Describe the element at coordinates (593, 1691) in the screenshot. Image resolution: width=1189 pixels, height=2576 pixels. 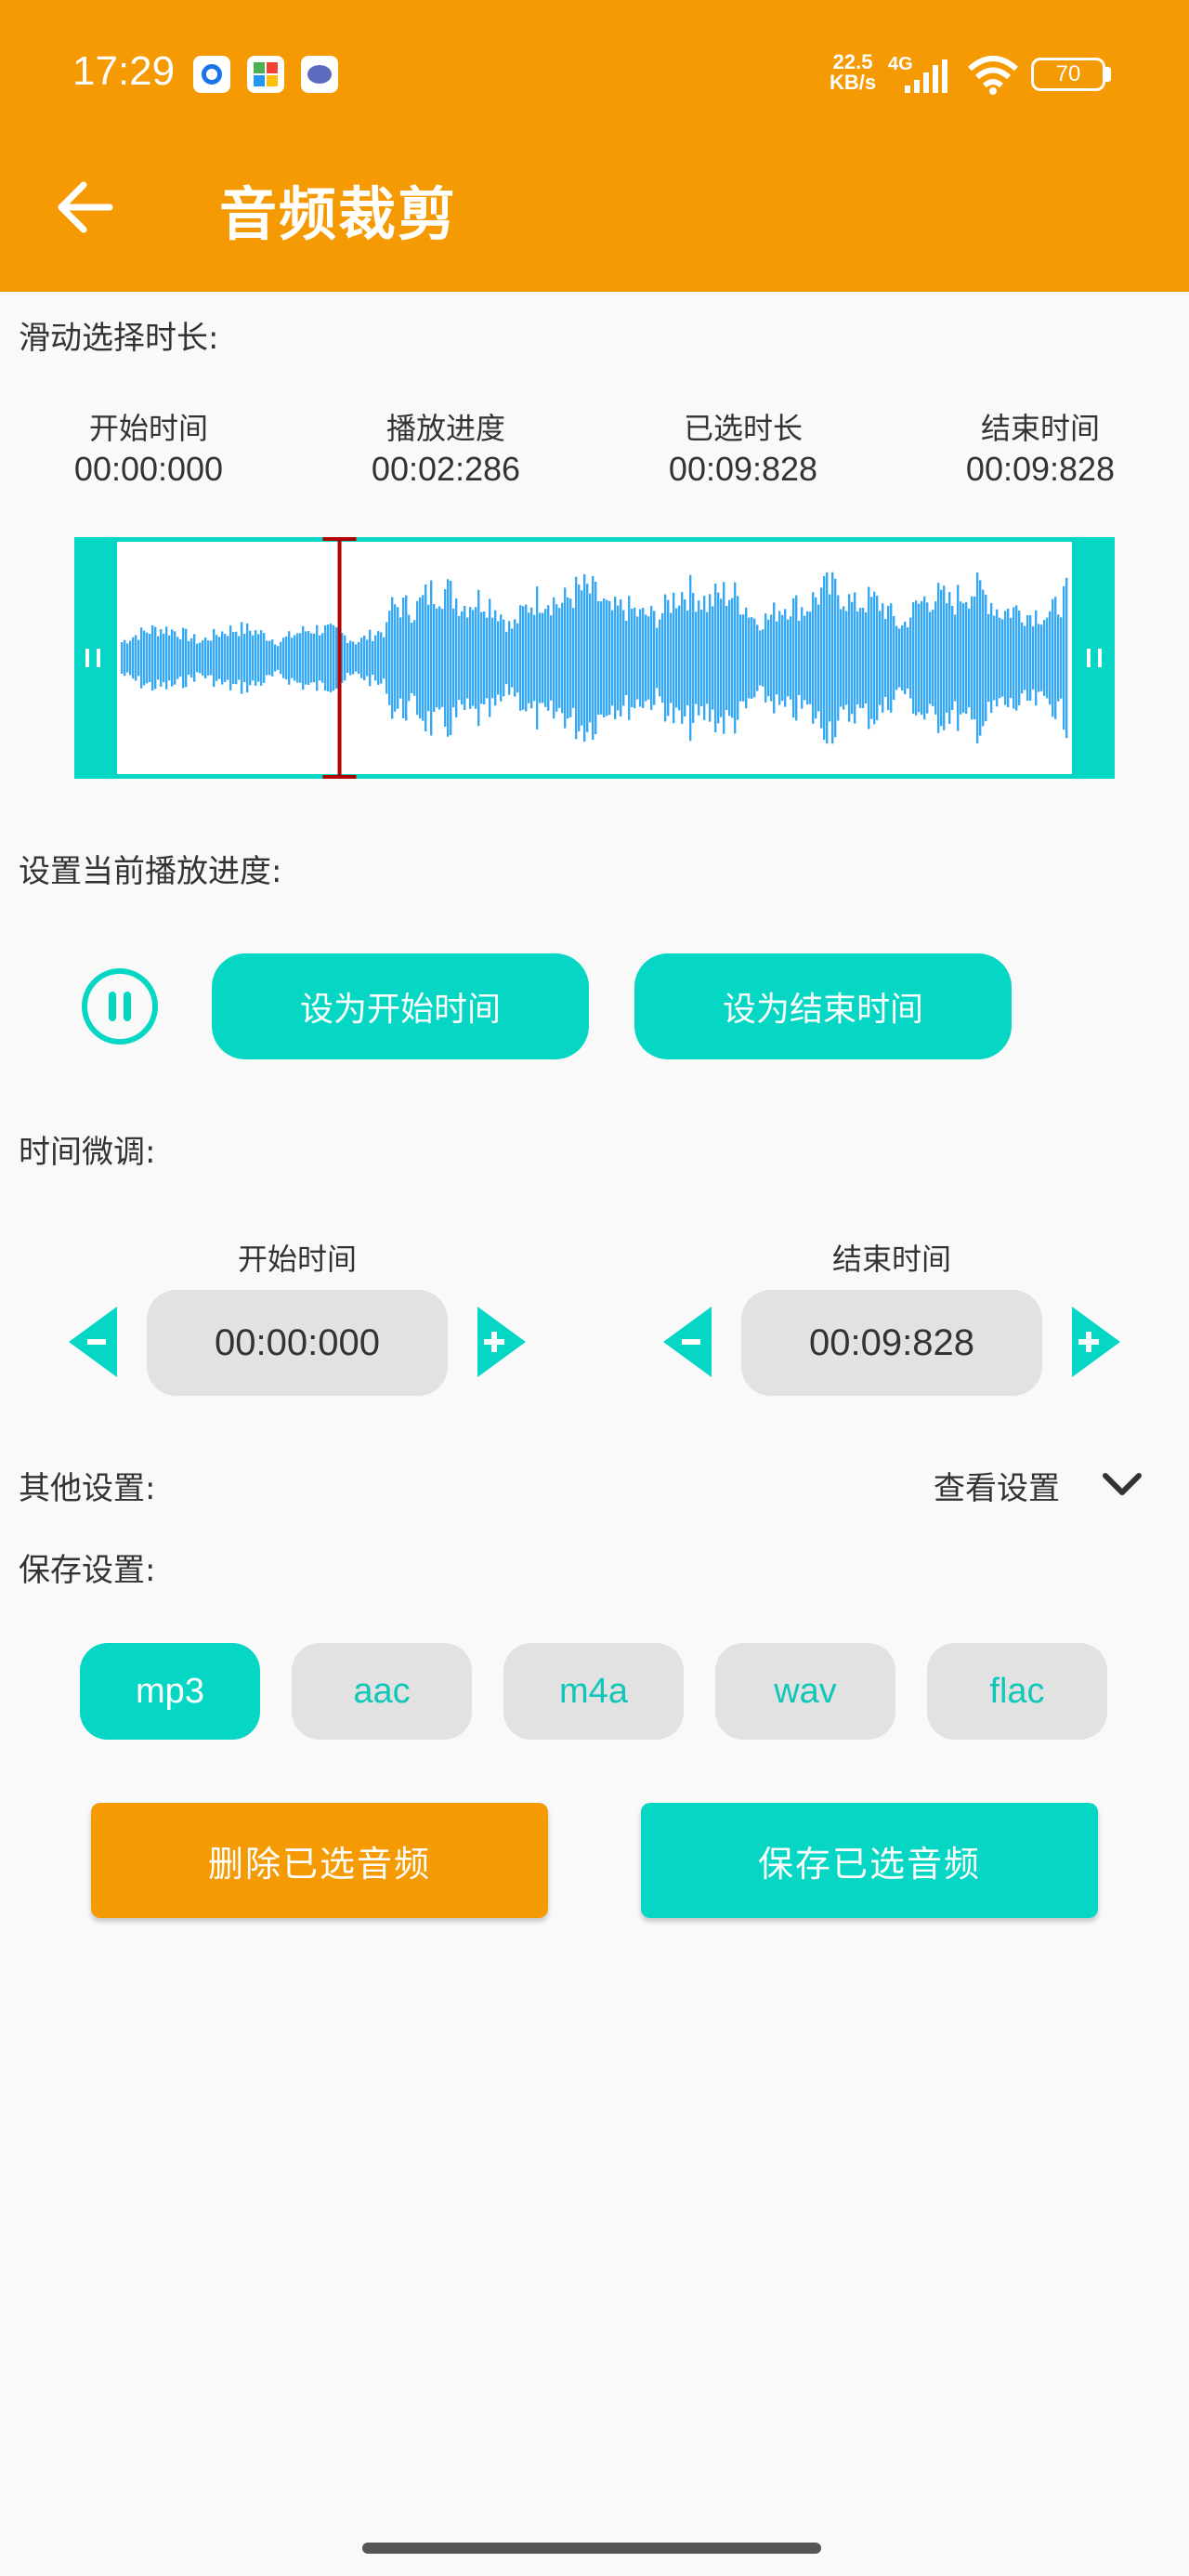
I see `format-m4a: m4a` at that location.